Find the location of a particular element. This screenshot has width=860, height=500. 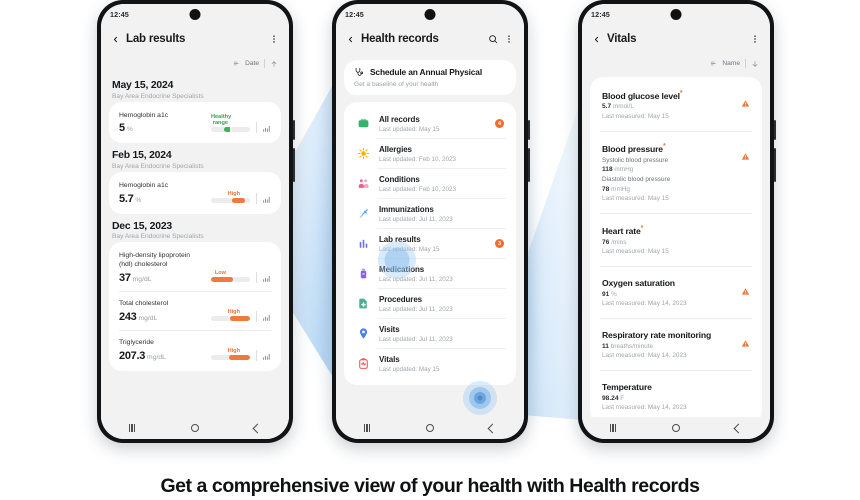

record-category-row: Allergies Last updated: Feb 10, 2023 is located at coordinates (430, 153).